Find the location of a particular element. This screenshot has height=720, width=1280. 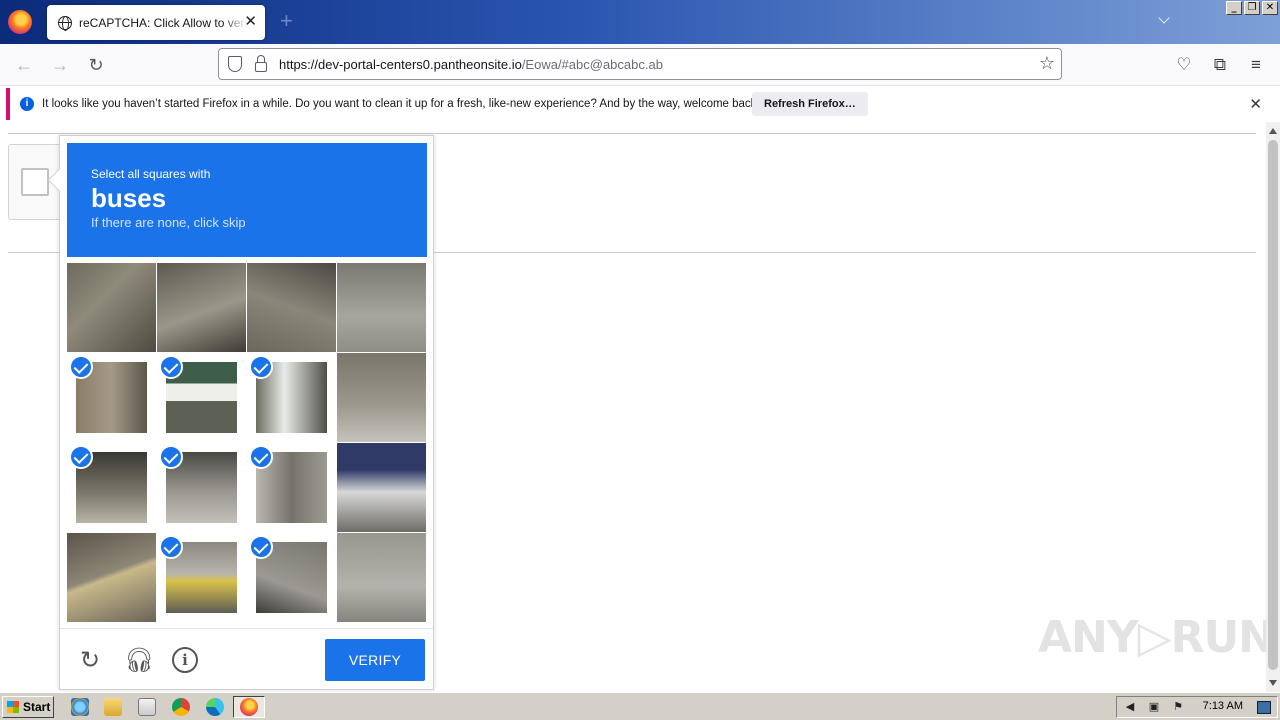

challenge-target: buses is located at coordinates (129, 198).